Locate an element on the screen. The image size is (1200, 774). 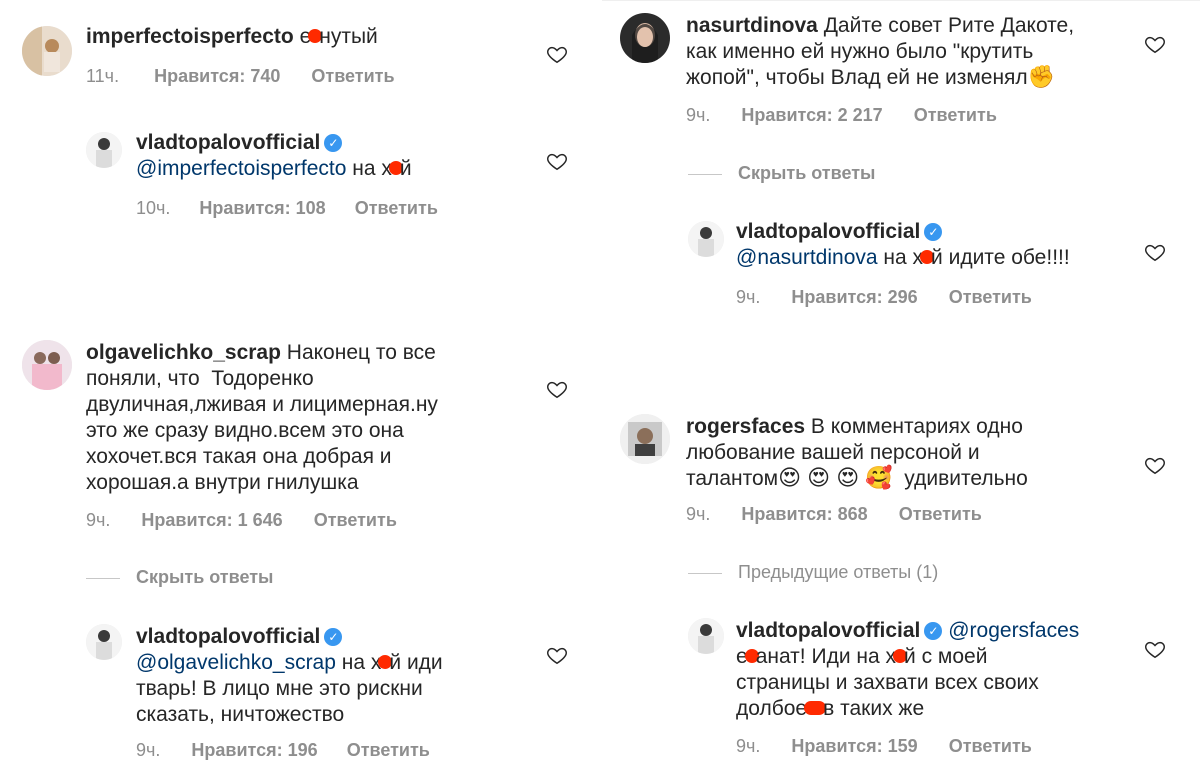
comment-text: это же сразу видно.всем это она is located at coordinates (245, 430).